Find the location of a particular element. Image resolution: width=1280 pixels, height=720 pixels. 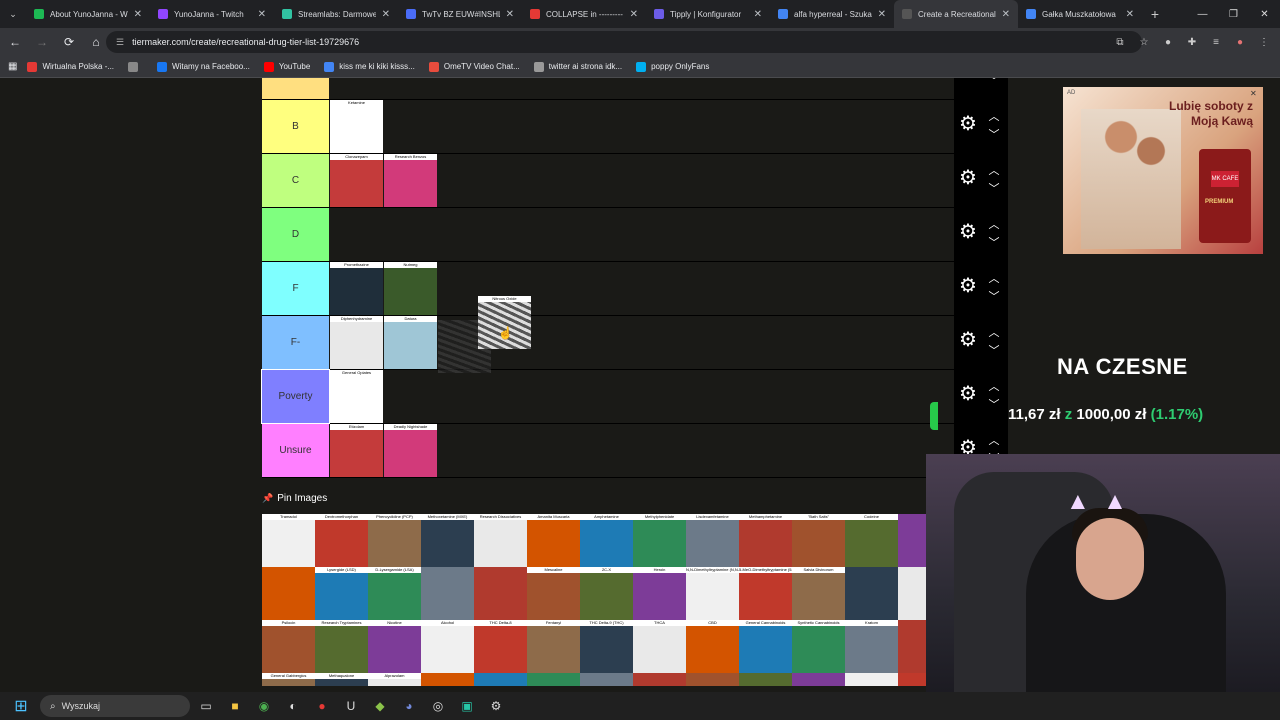

pool-item: General Cannabinoids is located at coordinates (765, 646).